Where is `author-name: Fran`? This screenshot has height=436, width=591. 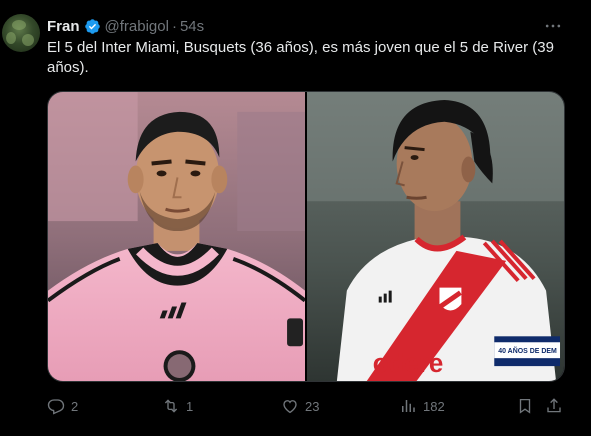
author-name: Fran is located at coordinates (63, 26).